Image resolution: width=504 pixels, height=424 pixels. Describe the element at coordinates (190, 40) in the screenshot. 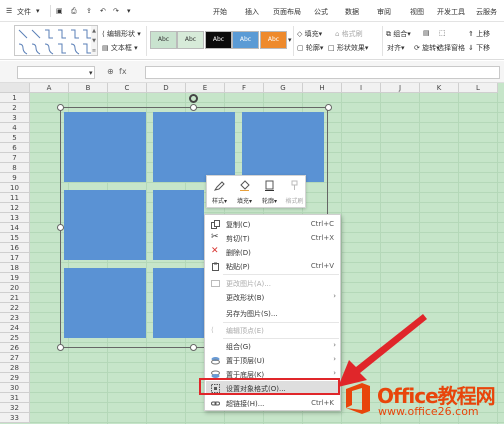

I see `shape-style-light-green: Abc` at that location.